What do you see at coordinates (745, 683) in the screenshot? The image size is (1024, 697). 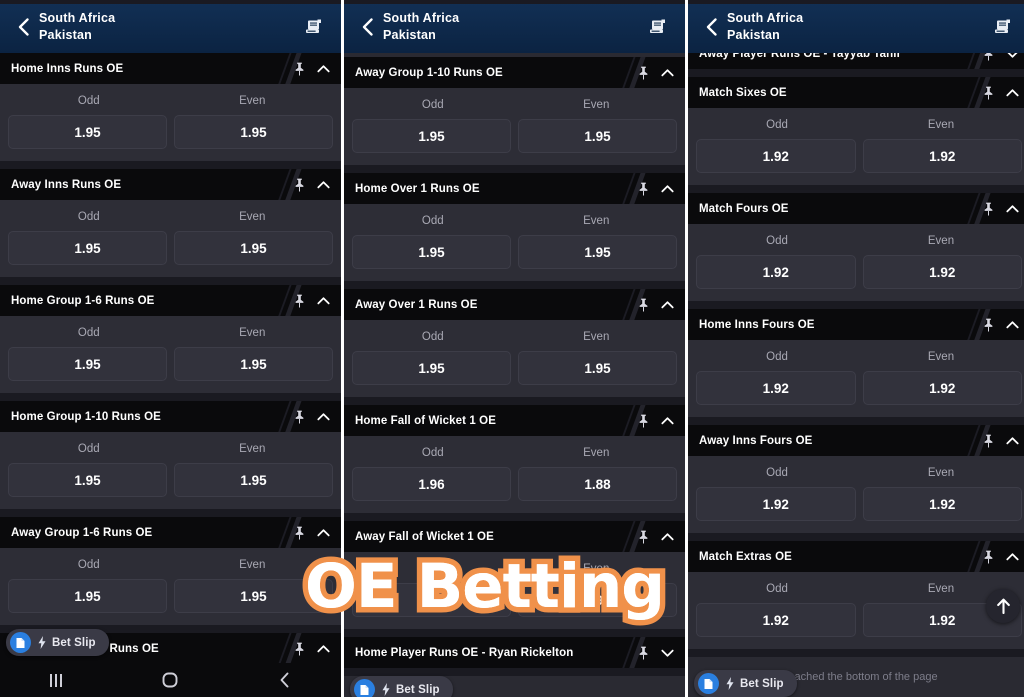 I see `bet-slip-pill-3: Bet Slip` at bounding box center [745, 683].